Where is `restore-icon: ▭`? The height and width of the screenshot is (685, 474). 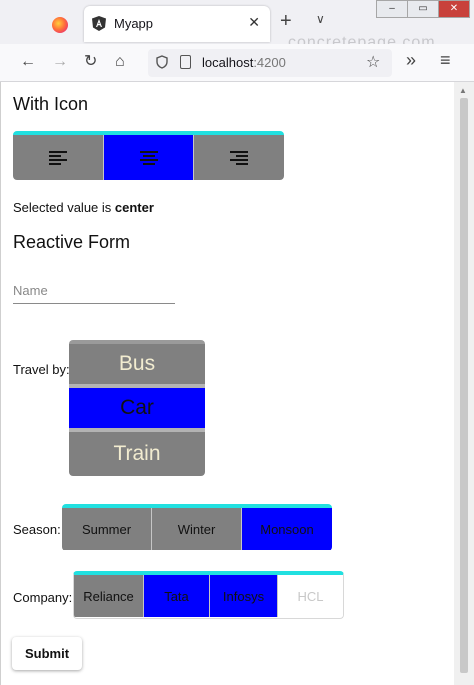
restore-icon: ▭ is located at coordinates (423, 9).